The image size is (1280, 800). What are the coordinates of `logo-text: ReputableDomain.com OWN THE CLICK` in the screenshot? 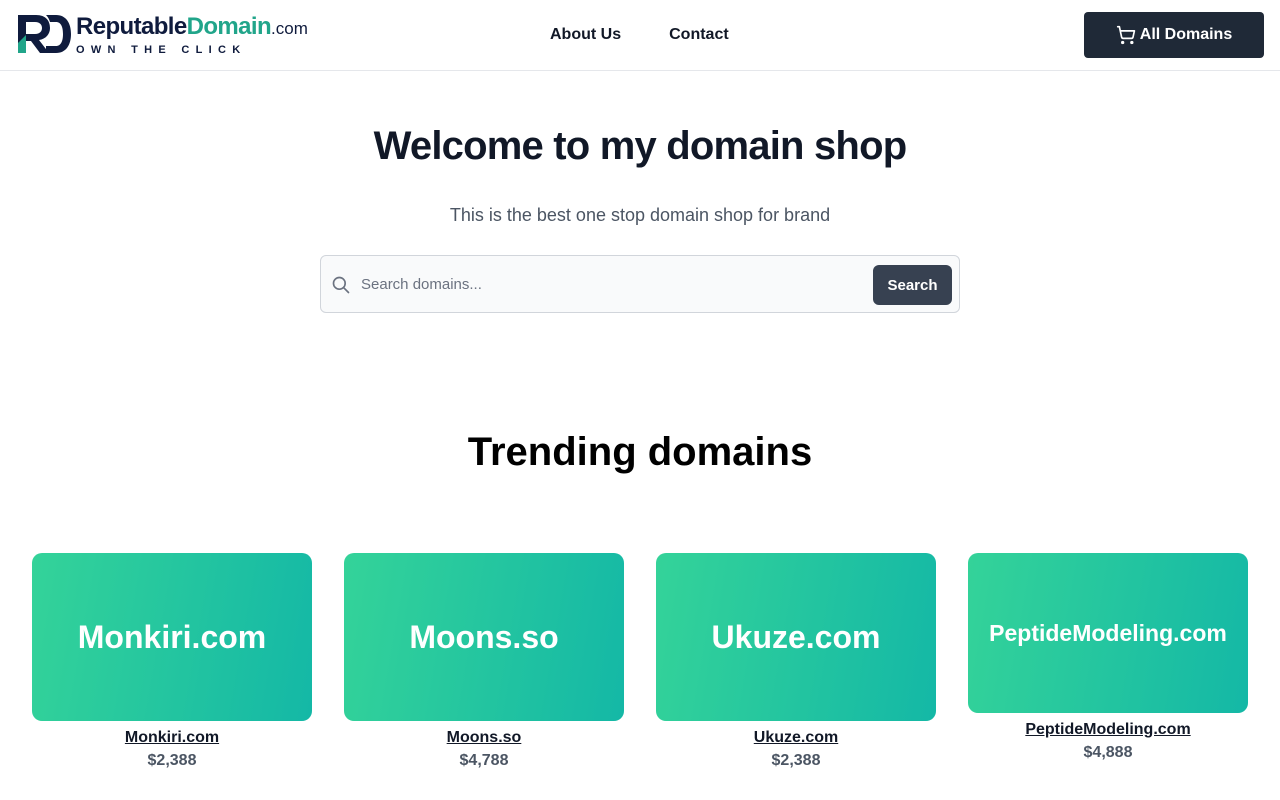 It's located at (192, 34).